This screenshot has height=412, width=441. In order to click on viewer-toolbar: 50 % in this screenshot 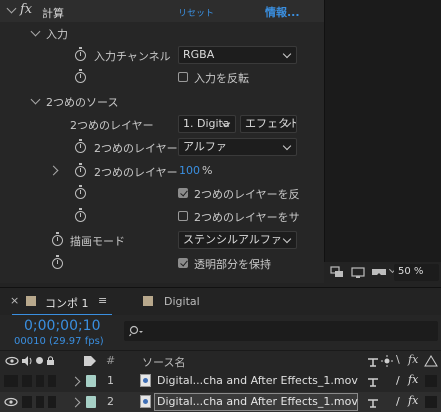, I will do `click(382, 272)`.